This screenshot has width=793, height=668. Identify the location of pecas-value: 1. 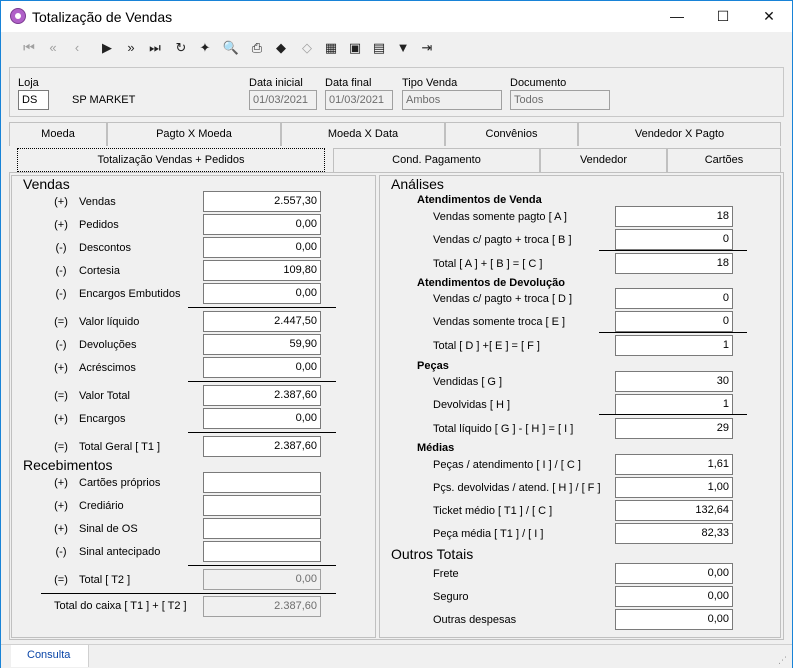
(674, 404).